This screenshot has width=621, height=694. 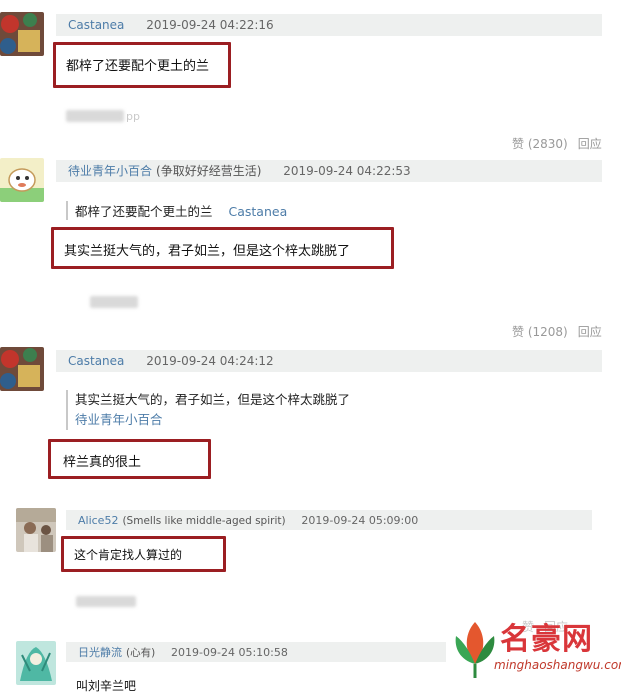 What do you see at coordinates (100, 652) in the screenshot?
I see `username: 日光静流` at bounding box center [100, 652].